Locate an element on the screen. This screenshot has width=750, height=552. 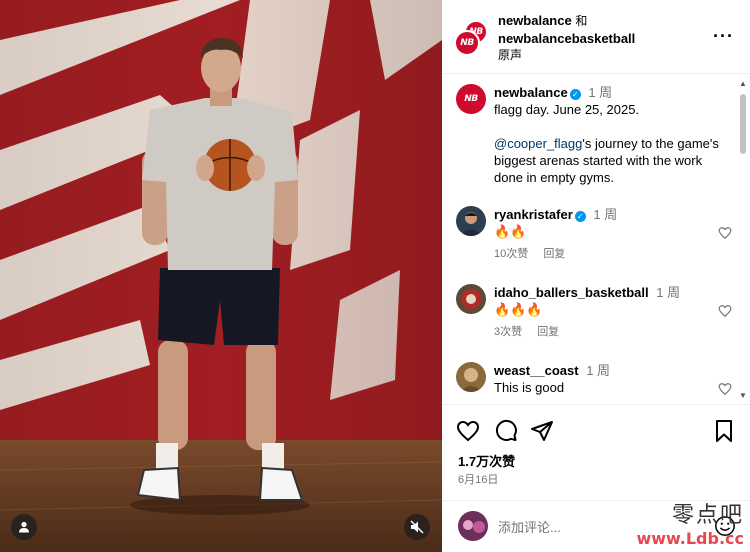
mute-button is located at coordinates (417, 527).